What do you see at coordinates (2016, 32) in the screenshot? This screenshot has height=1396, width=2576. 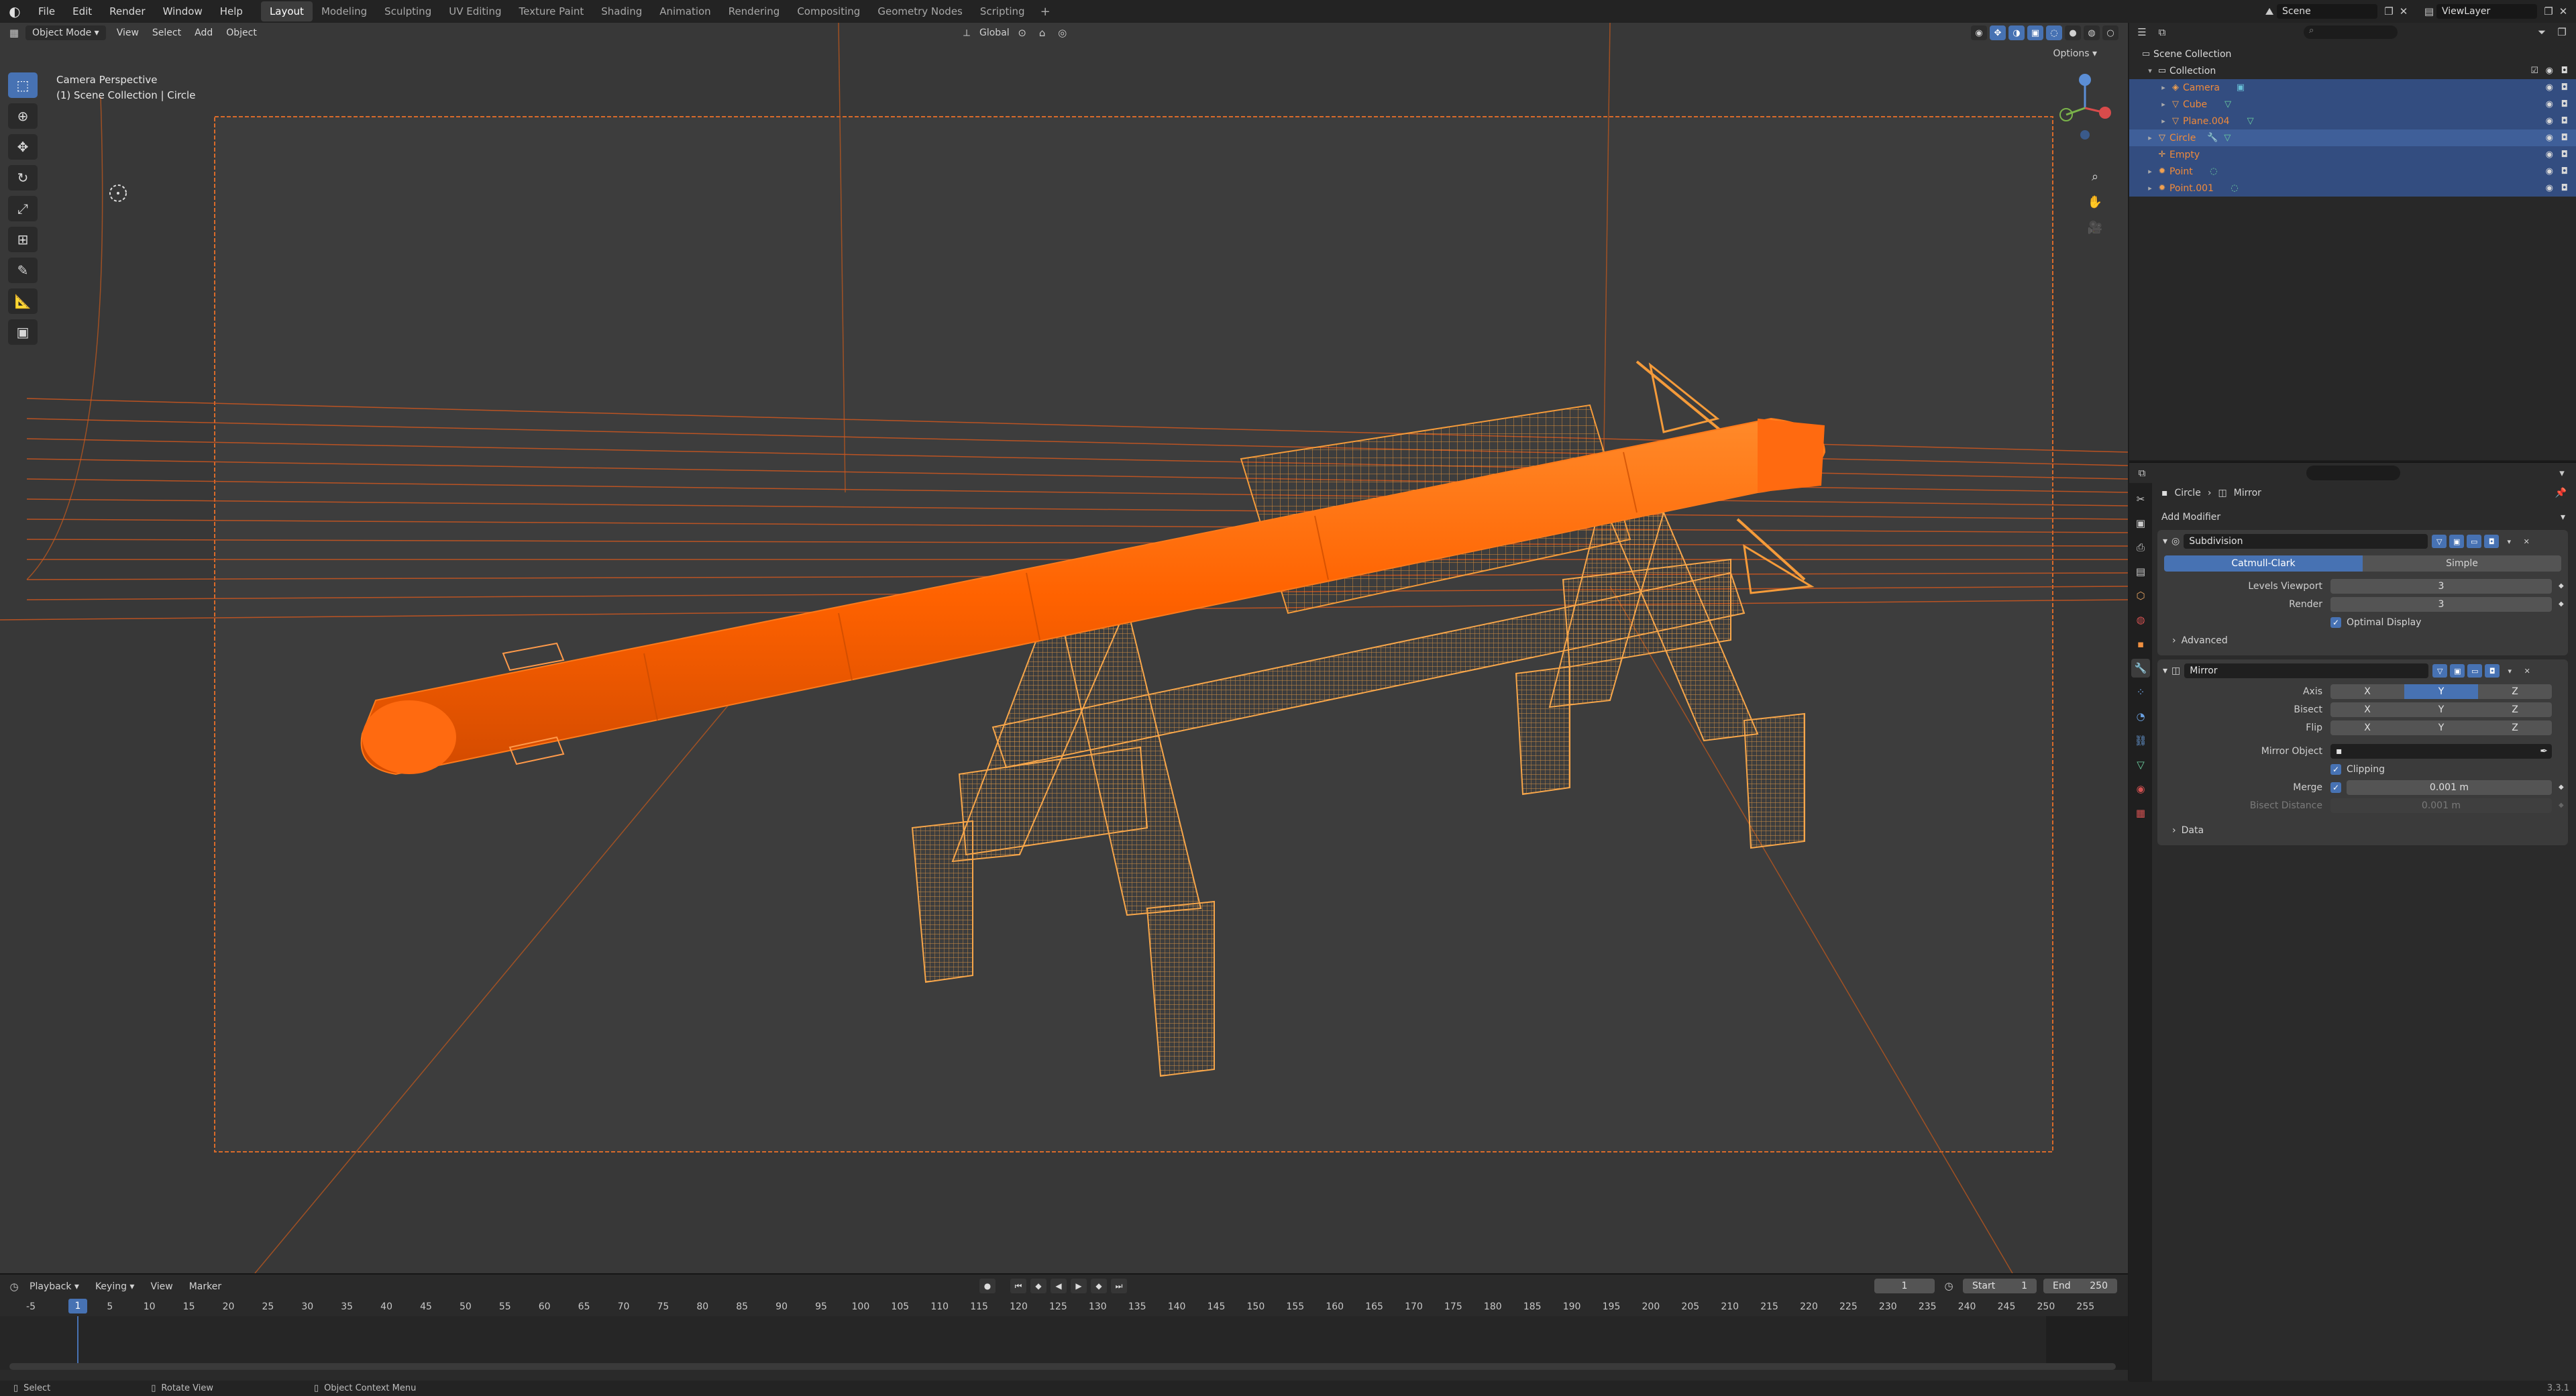 I see `overlay-toggle-icon: ◑` at bounding box center [2016, 32].